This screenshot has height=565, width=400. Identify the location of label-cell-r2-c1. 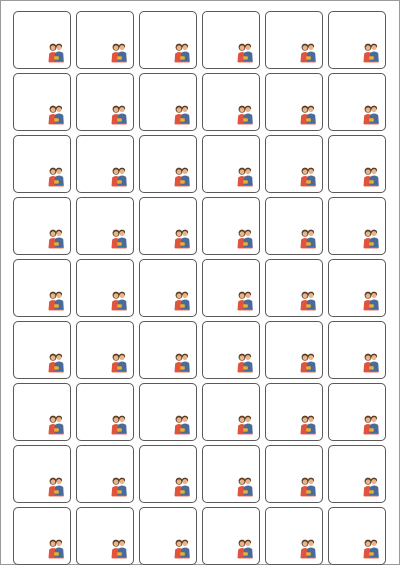
(42, 102).